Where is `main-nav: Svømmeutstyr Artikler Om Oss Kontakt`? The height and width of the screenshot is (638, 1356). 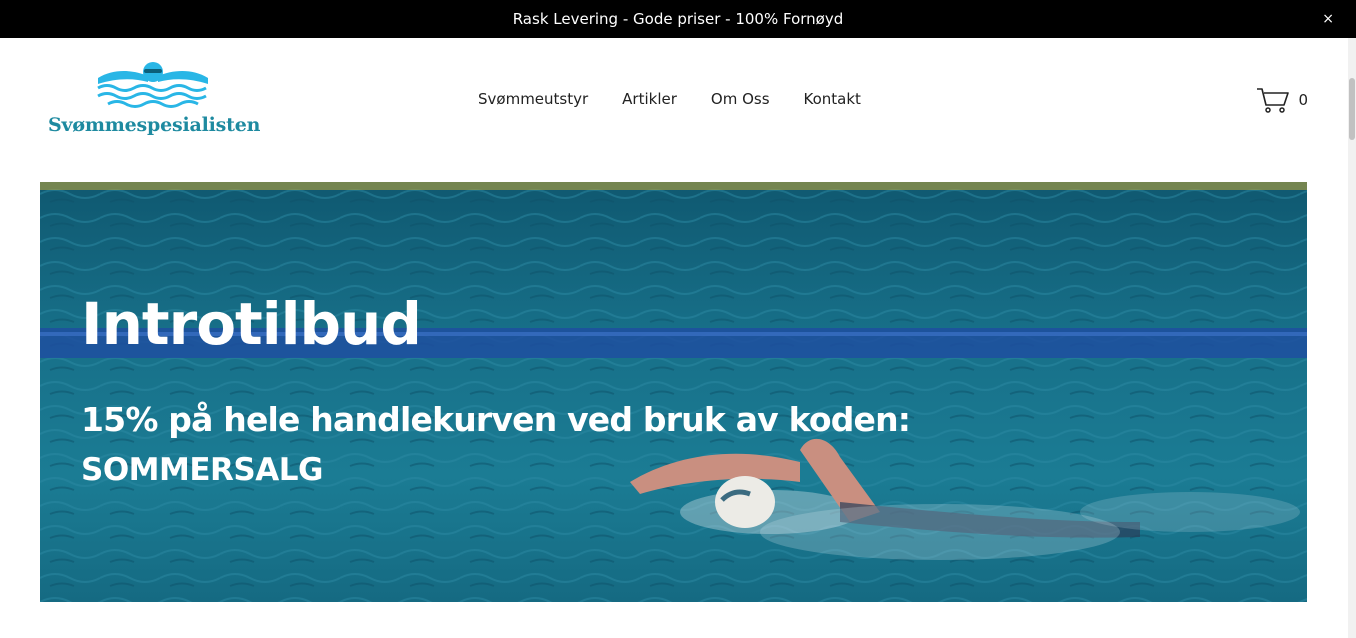 main-nav: Svømmeutstyr Artikler Om Oss Kontakt is located at coordinates (669, 99).